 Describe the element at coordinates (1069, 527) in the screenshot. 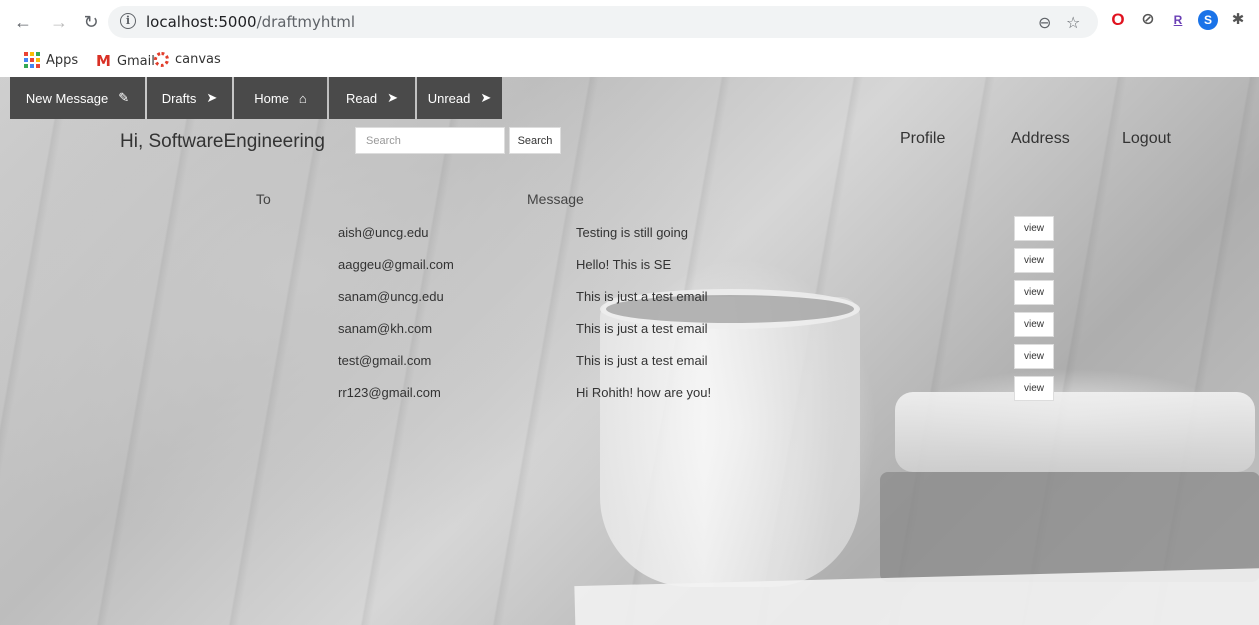

I see `notebook-image` at that location.